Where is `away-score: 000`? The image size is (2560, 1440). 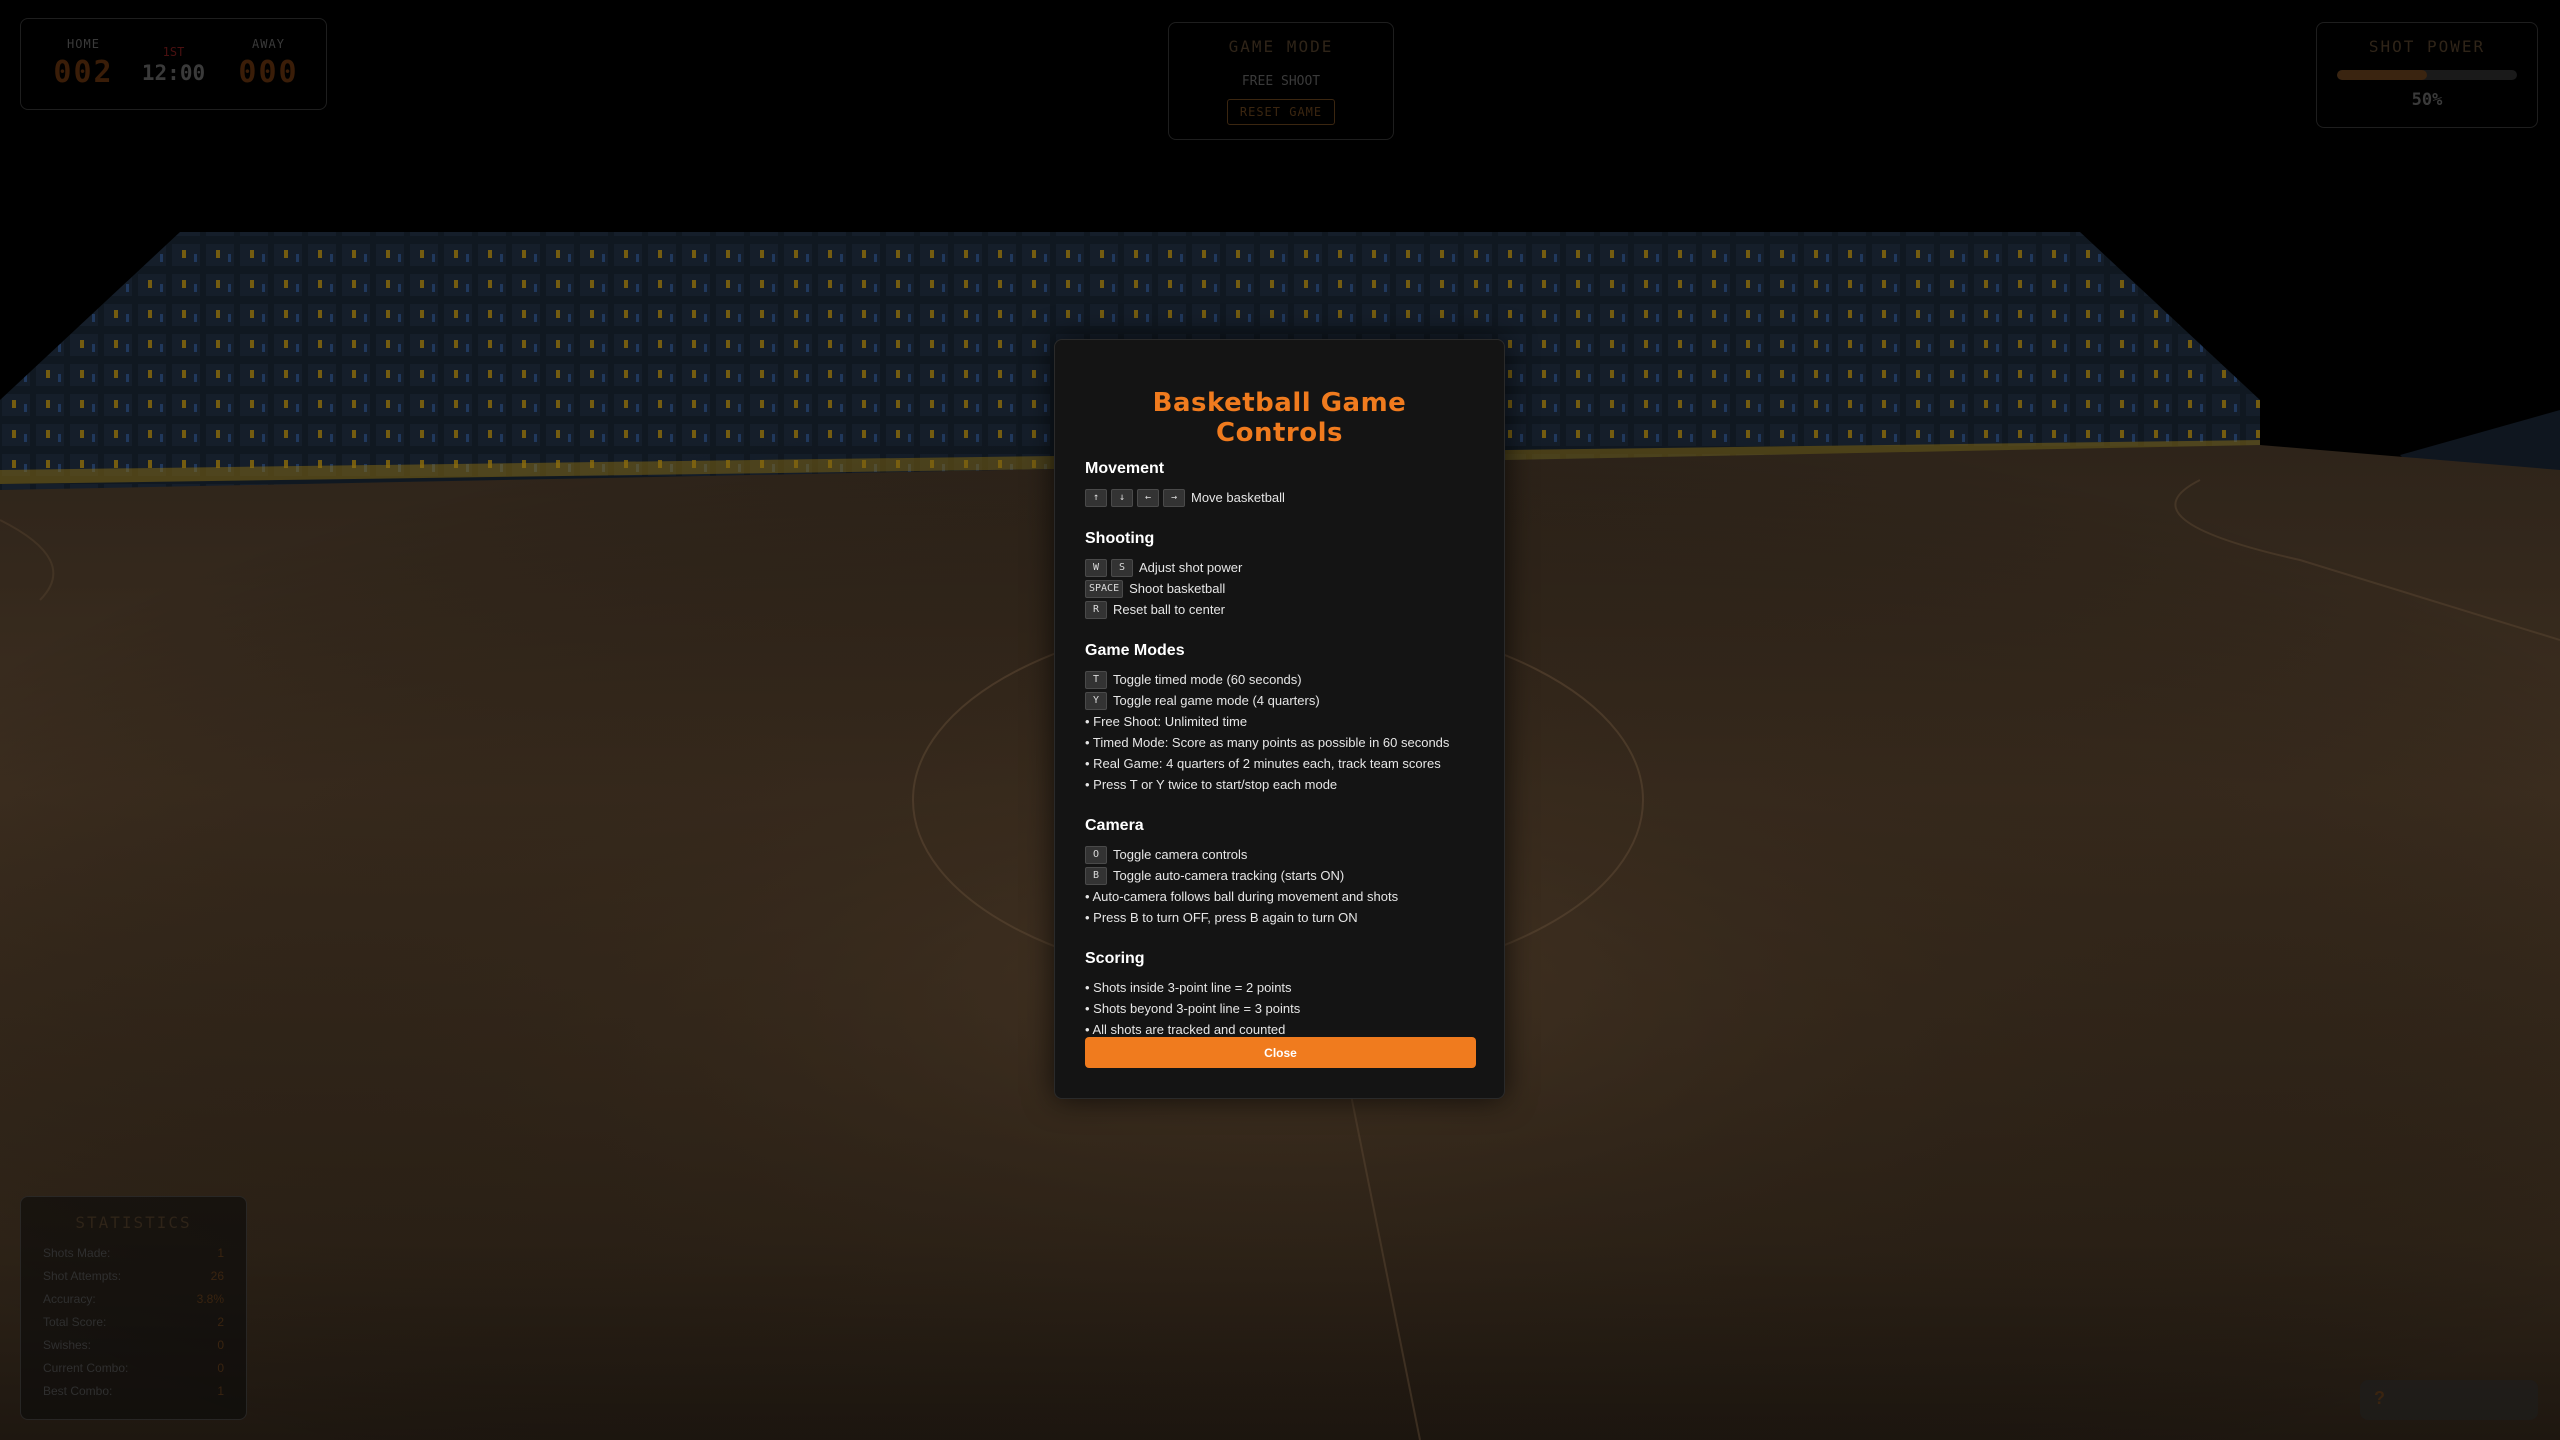 away-score: 000 is located at coordinates (268, 72).